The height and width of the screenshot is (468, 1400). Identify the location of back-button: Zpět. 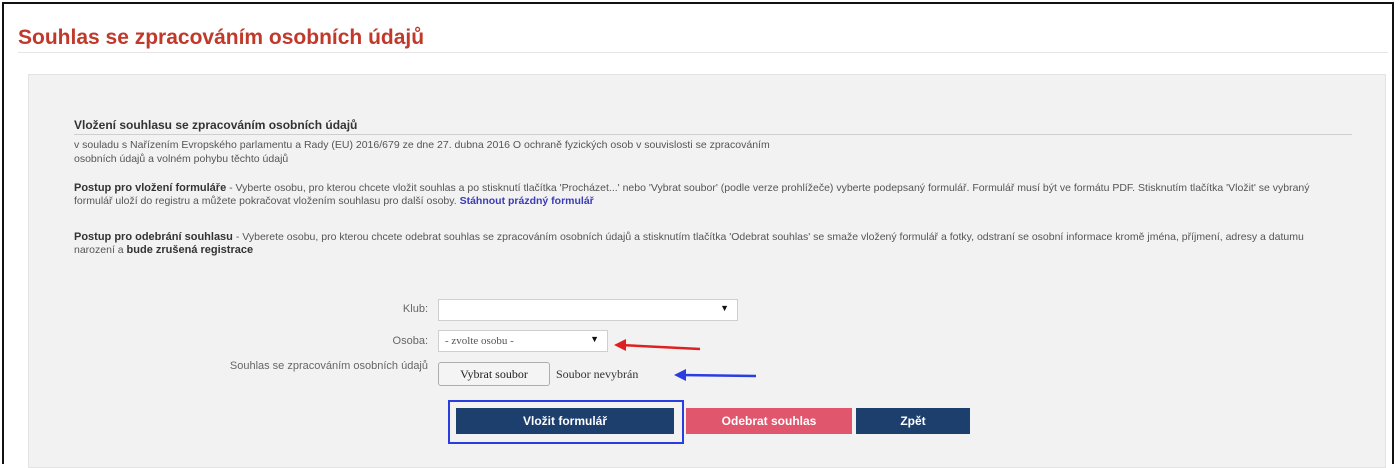
(913, 421).